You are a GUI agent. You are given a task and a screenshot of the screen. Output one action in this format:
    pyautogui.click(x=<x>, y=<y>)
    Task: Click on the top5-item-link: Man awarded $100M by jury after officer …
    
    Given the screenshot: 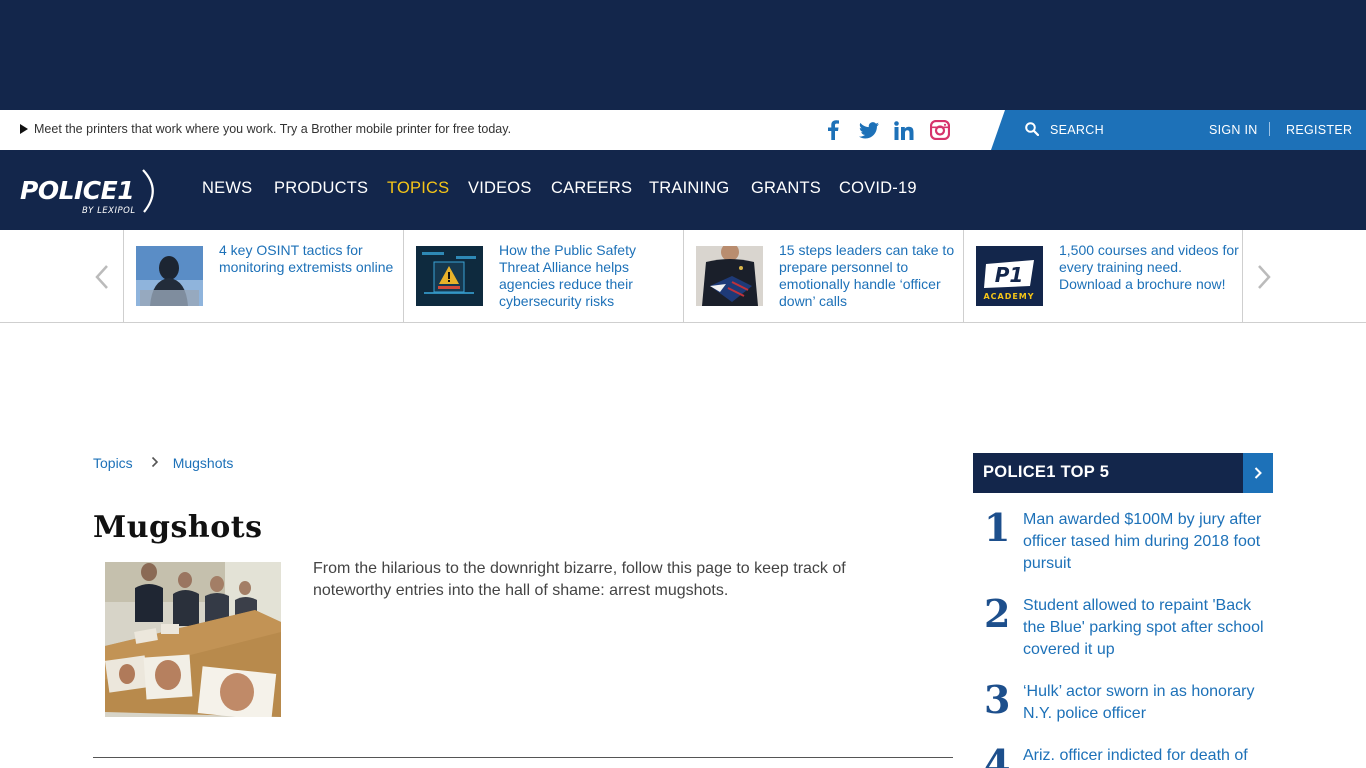 What is the action you would take?
    pyautogui.click(x=1149, y=542)
    